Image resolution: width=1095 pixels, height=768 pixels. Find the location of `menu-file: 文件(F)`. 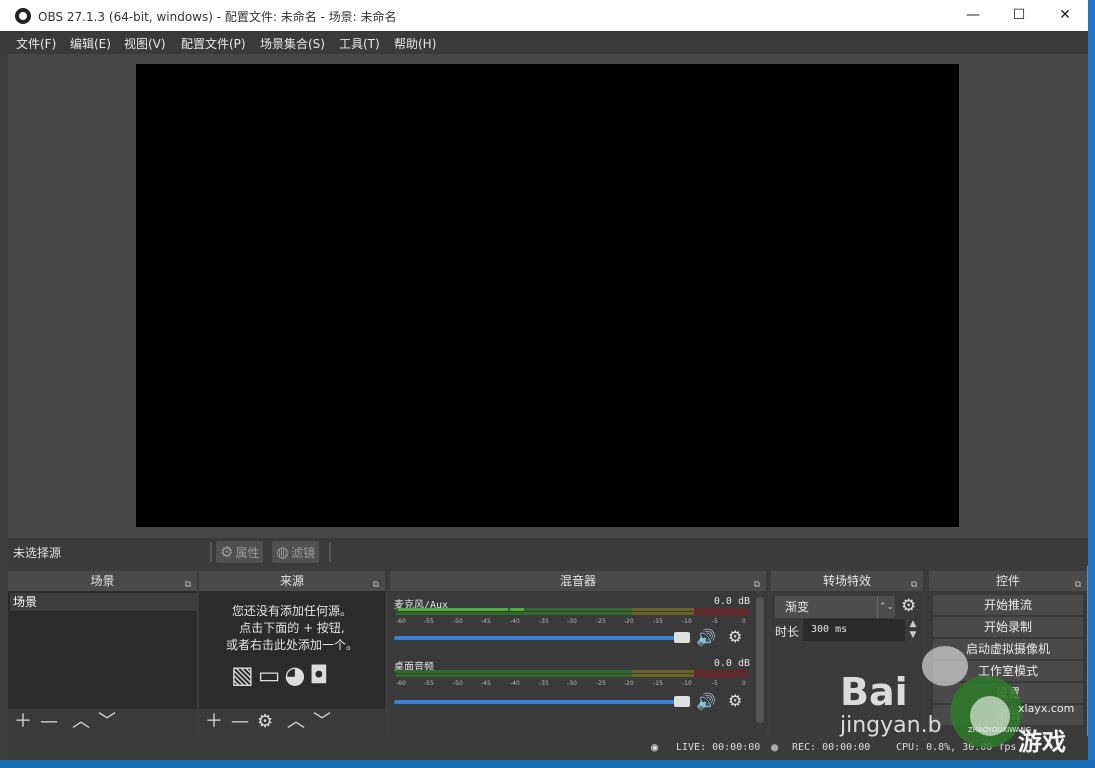

menu-file: 文件(F) is located at coordinates (36, 43).